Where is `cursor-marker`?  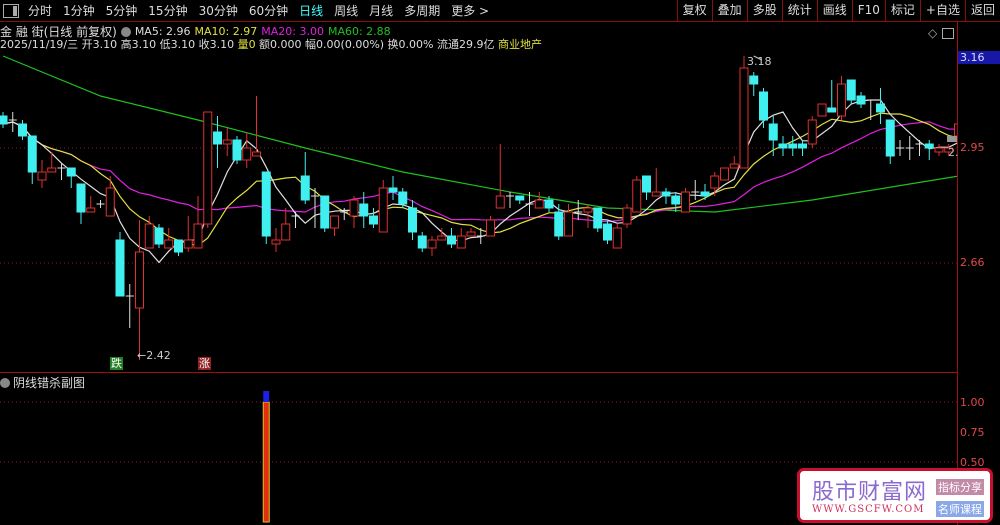 cursor-marker is located at coordinates (952, 139).